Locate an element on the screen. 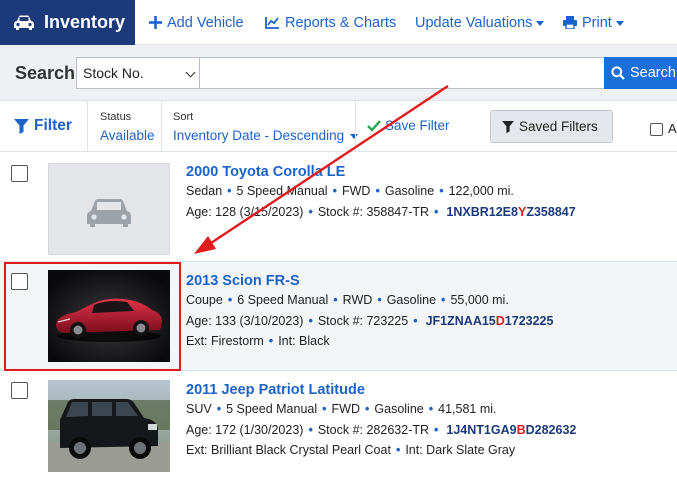 The image size is (677, 486). vehicle-age: Age: 172 (1/30/2023) is located at coordinates (245, 430).